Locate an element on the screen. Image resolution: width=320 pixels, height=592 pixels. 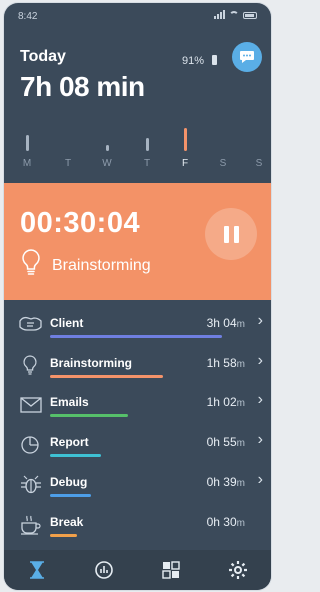
task-row-brainstorming: Brainstorming 1h 58m › is located at coordinates (137, 368).